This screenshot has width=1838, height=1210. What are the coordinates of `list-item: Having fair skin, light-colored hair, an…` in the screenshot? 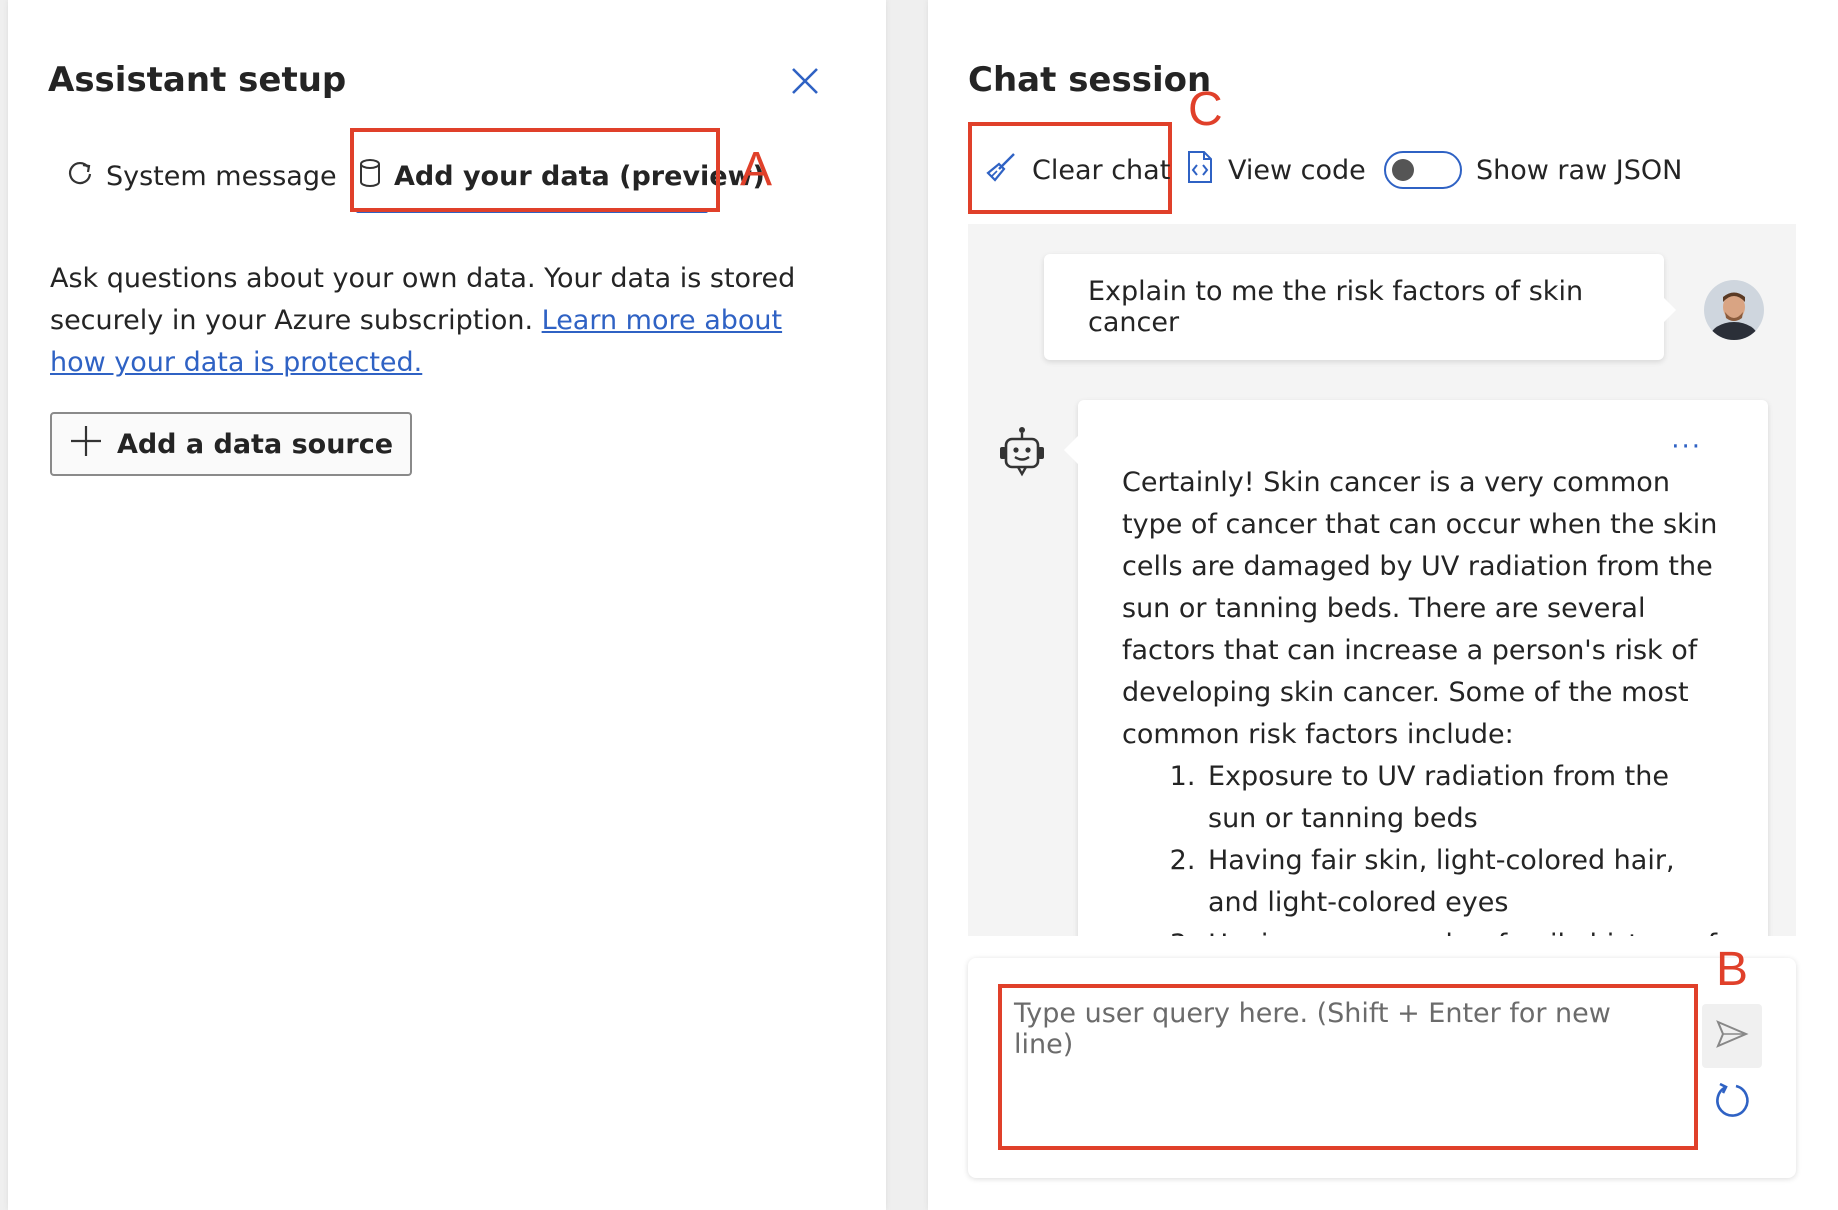 It's located at (1464, 882).